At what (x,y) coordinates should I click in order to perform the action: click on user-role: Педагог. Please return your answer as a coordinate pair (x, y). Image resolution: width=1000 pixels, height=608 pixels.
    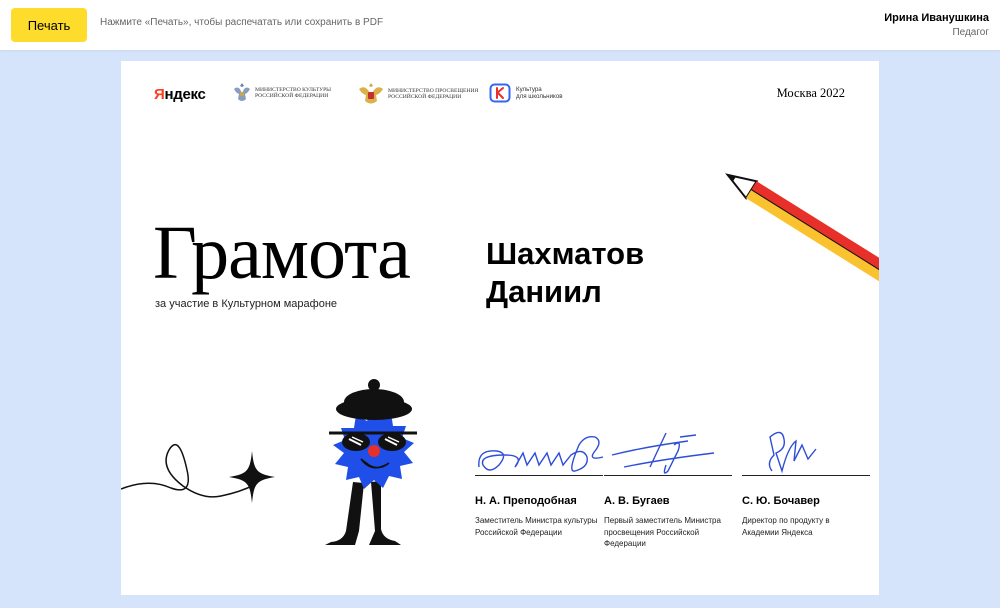
    Looking at the image, I should click on (970, 32).